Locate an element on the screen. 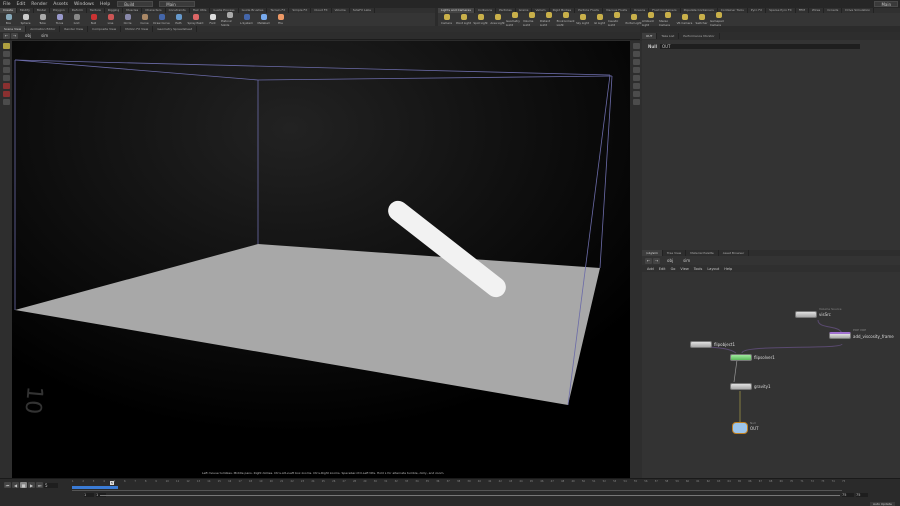  menu-assets: Assets is located at coordinates (60, 4).